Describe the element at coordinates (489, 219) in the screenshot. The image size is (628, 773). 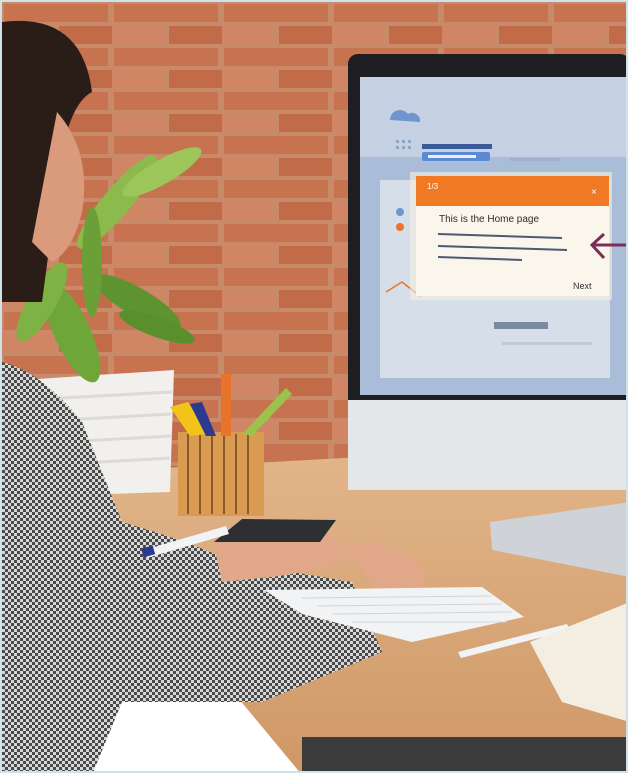
I see `tour-popup-title: This is the Home page` at that location.